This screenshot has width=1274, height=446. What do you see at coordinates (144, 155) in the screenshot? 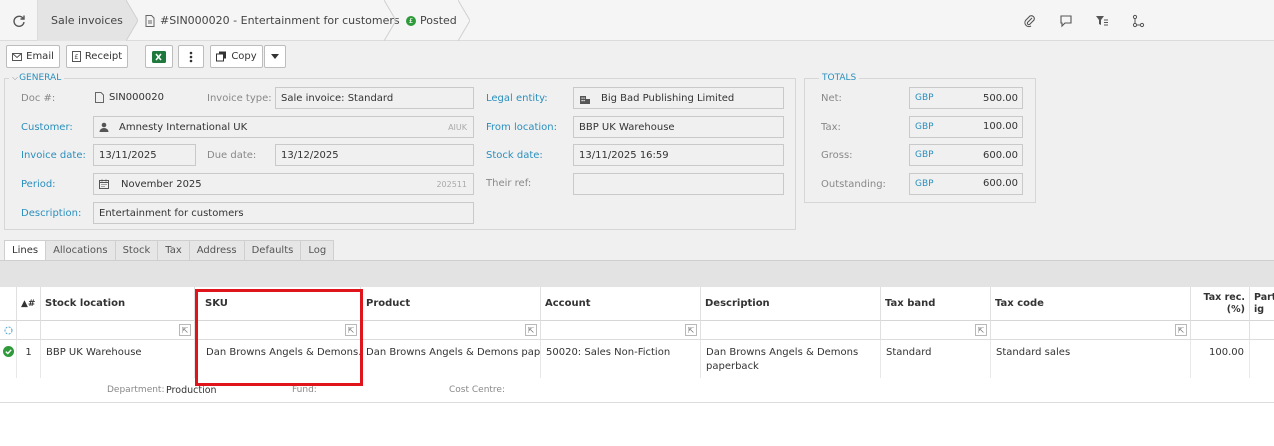
I see `invoice-date-field: 13/11/2025` at bounding box center [144, 155].